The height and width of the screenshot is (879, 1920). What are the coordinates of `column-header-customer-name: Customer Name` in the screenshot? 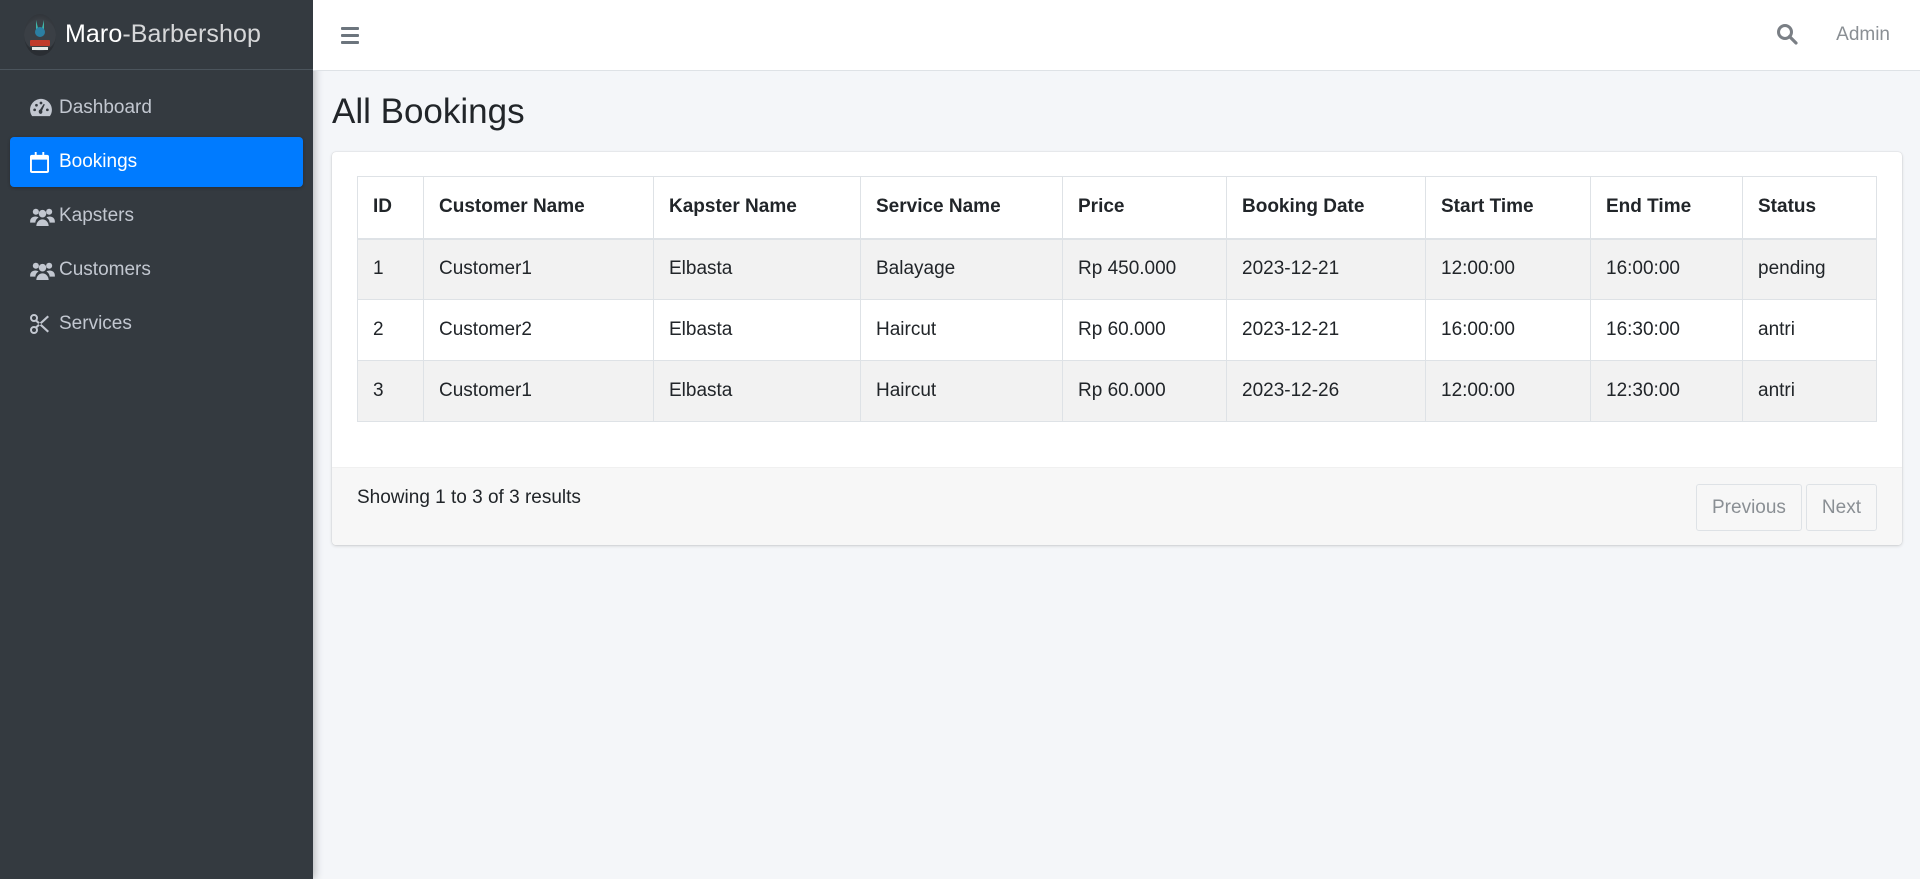 It's located at (538, 208).